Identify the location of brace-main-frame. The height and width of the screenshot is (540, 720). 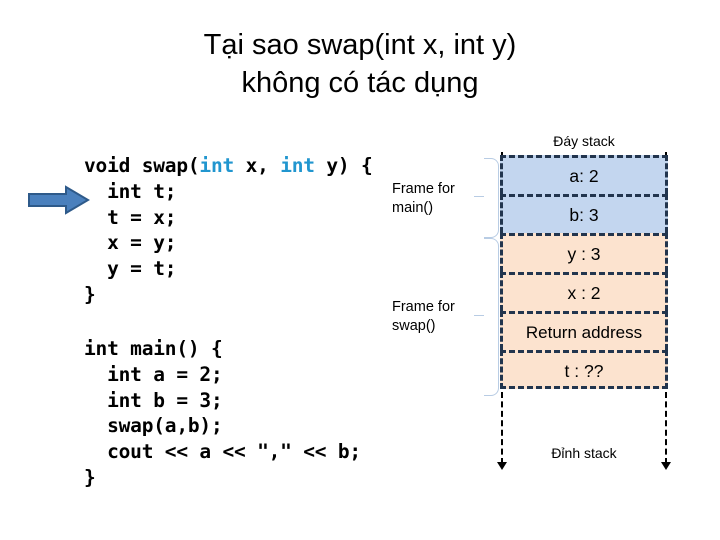
(491, 198).